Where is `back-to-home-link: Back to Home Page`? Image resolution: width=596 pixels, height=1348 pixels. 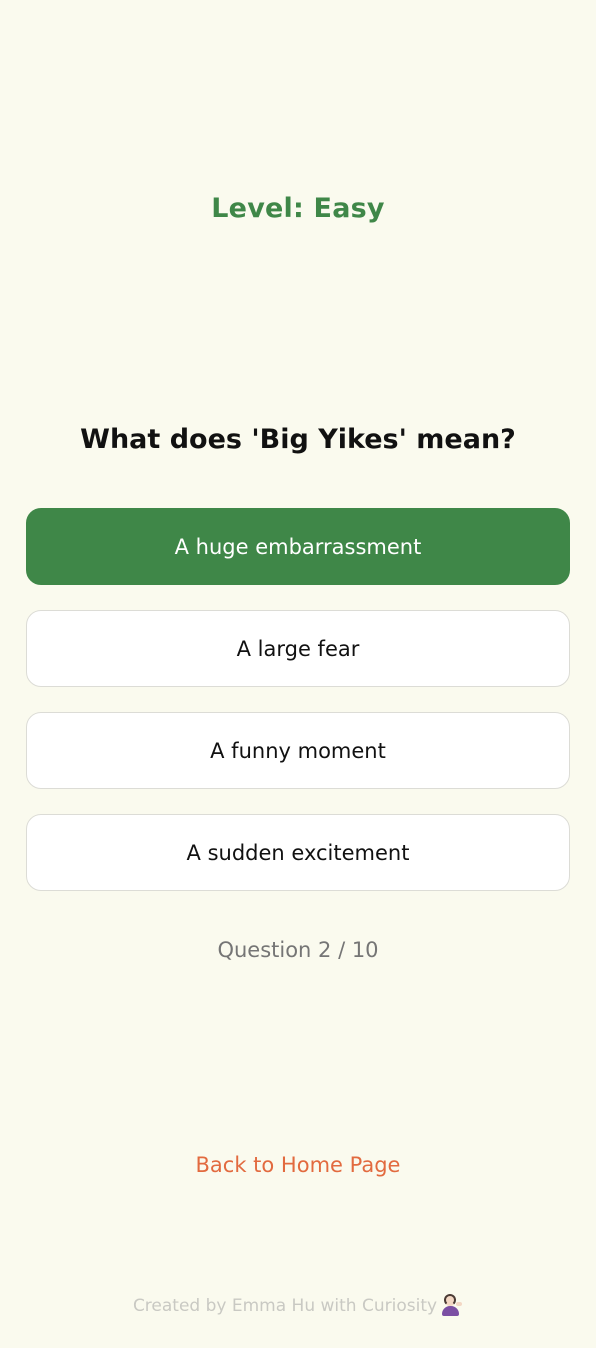 back-to-home-link: Back to Home Page is located at coordinates (298, 1165).